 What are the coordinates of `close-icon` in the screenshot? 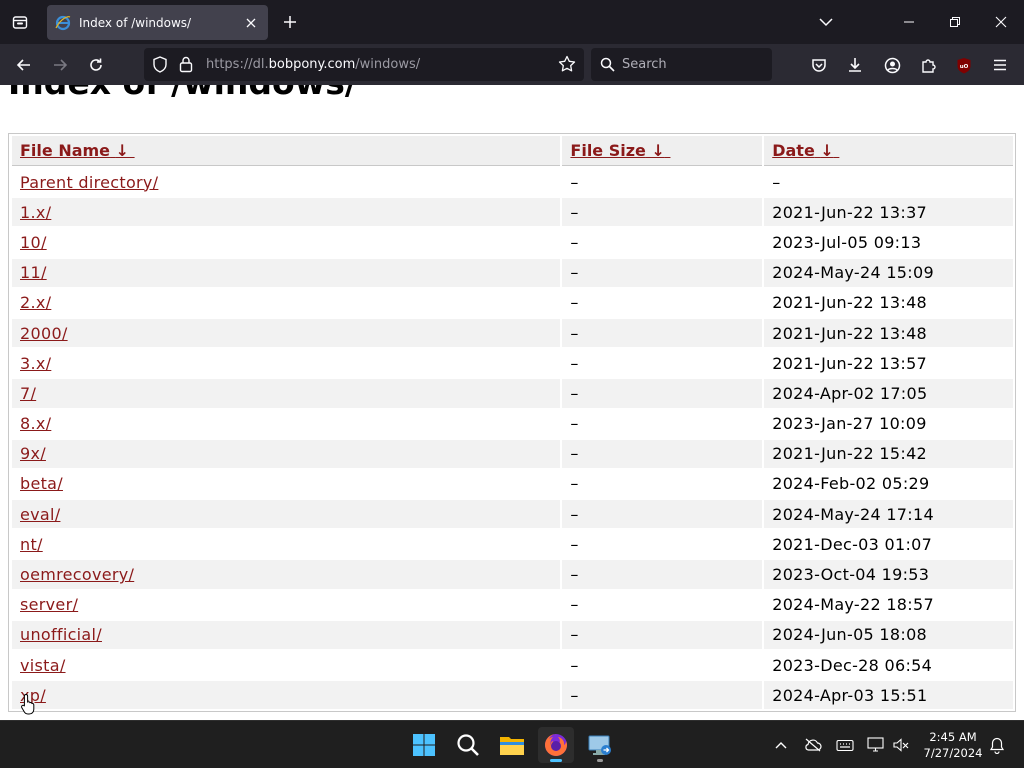 It's located at (1001, 22).